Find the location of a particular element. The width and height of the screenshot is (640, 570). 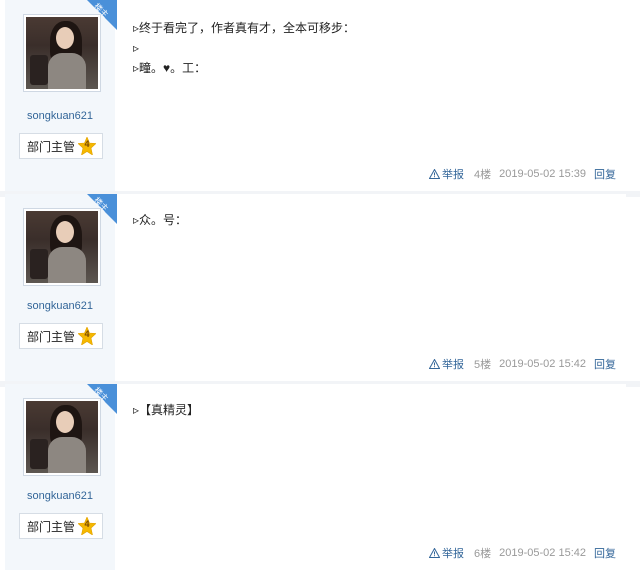

post-meta: 举报 6楼 2019-05-02 15:42 回复 is located at coordinates (522, 553).